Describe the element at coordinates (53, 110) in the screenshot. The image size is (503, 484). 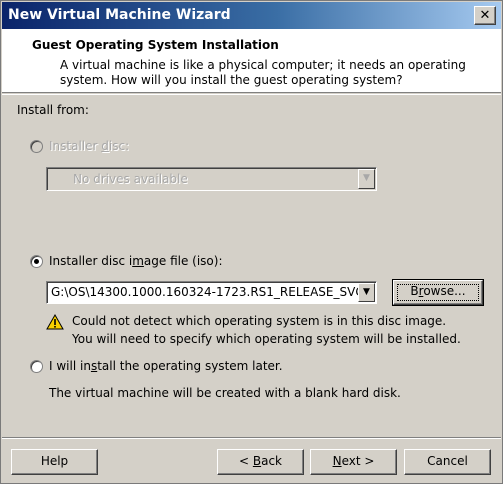
I see `install-from-label: Install from:` at that location.